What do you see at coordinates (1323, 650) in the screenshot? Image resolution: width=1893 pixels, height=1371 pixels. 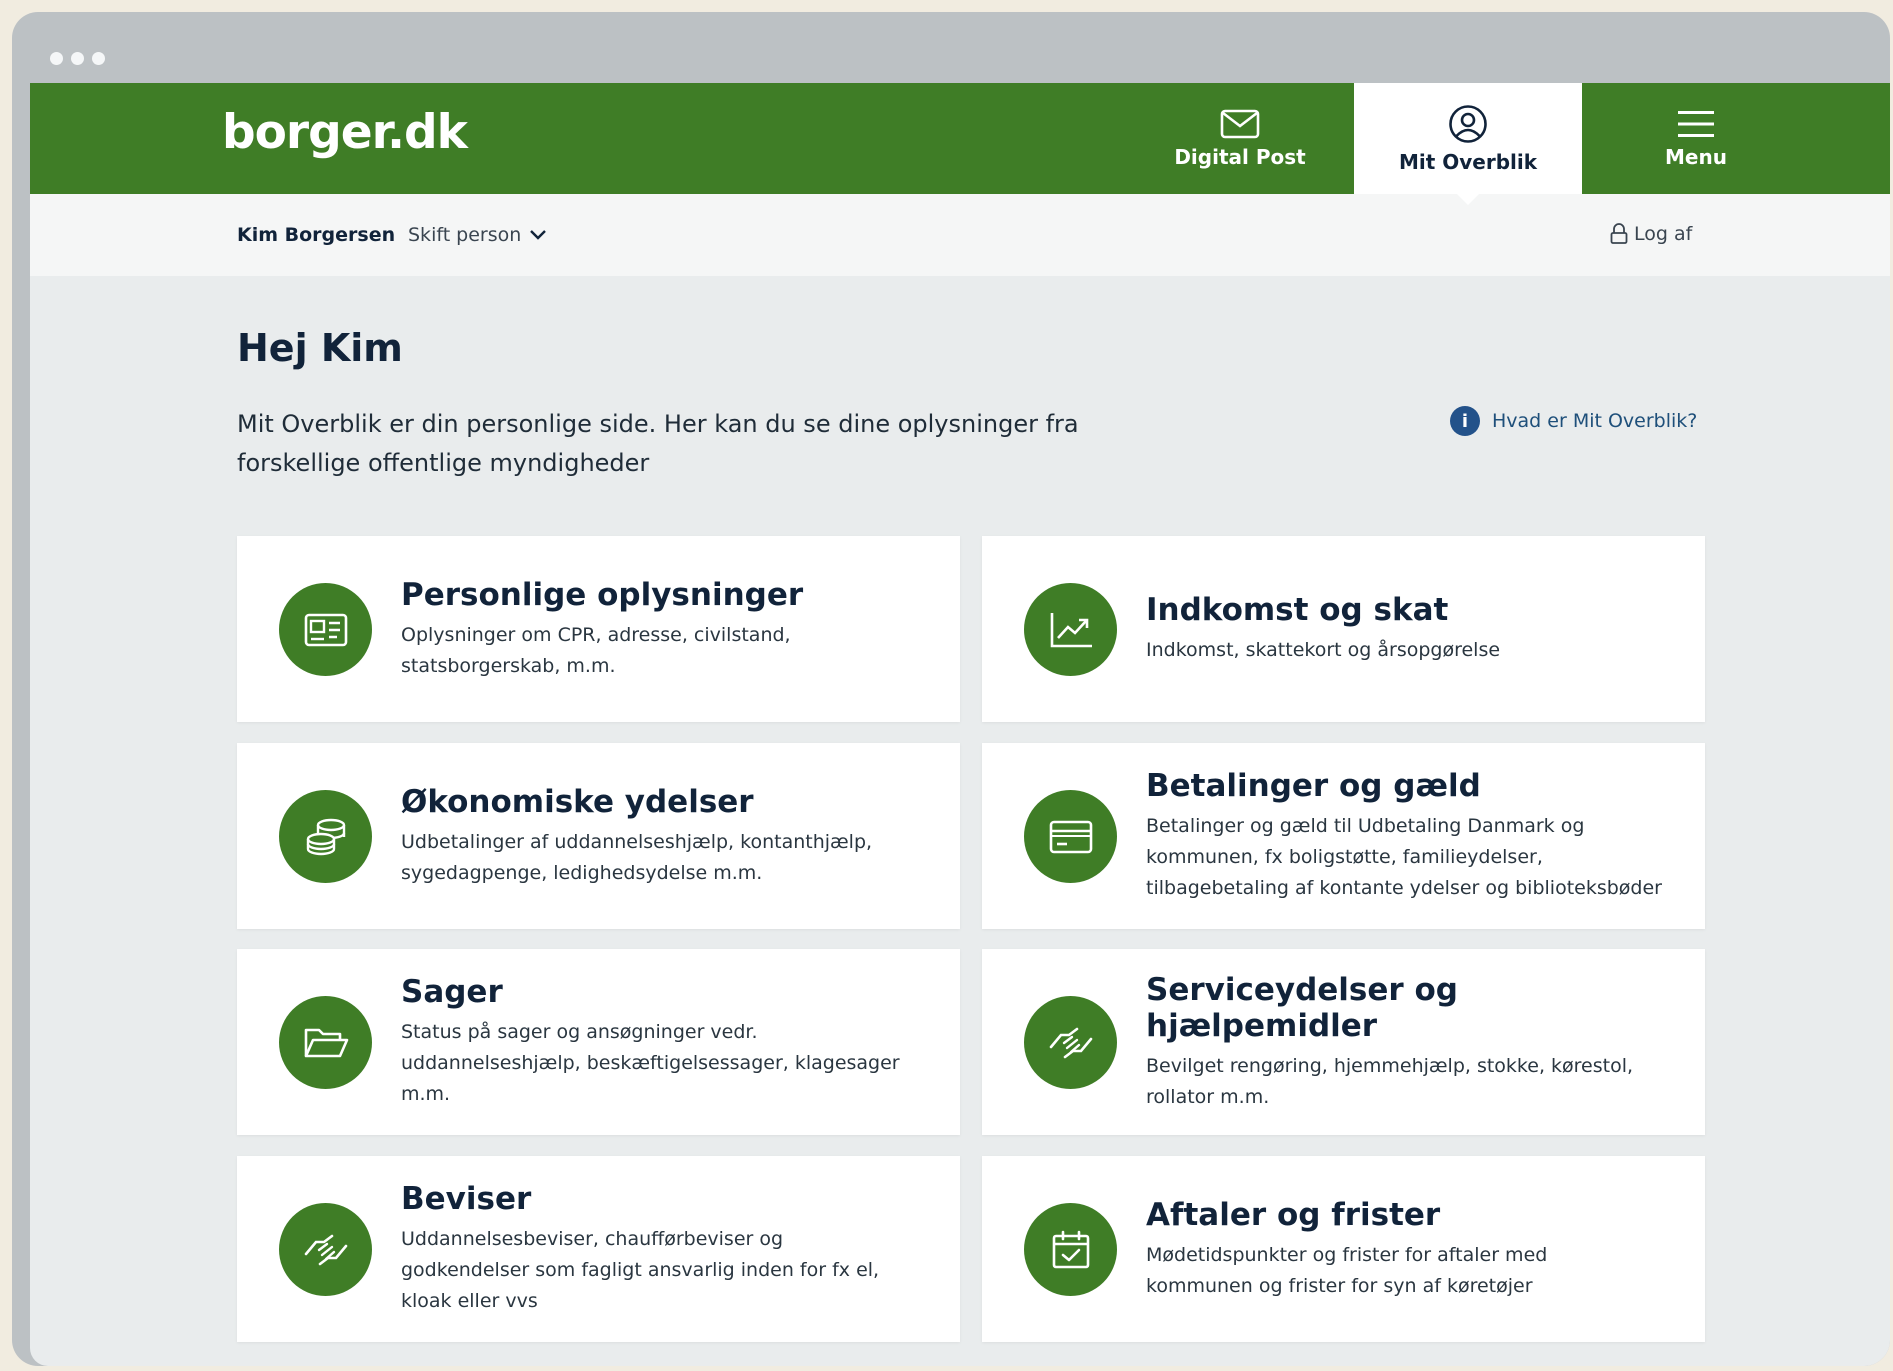 I see `card-desc-line: Indkomst, skattekort og årsopgørelse` at bounding box center [1323, 650].